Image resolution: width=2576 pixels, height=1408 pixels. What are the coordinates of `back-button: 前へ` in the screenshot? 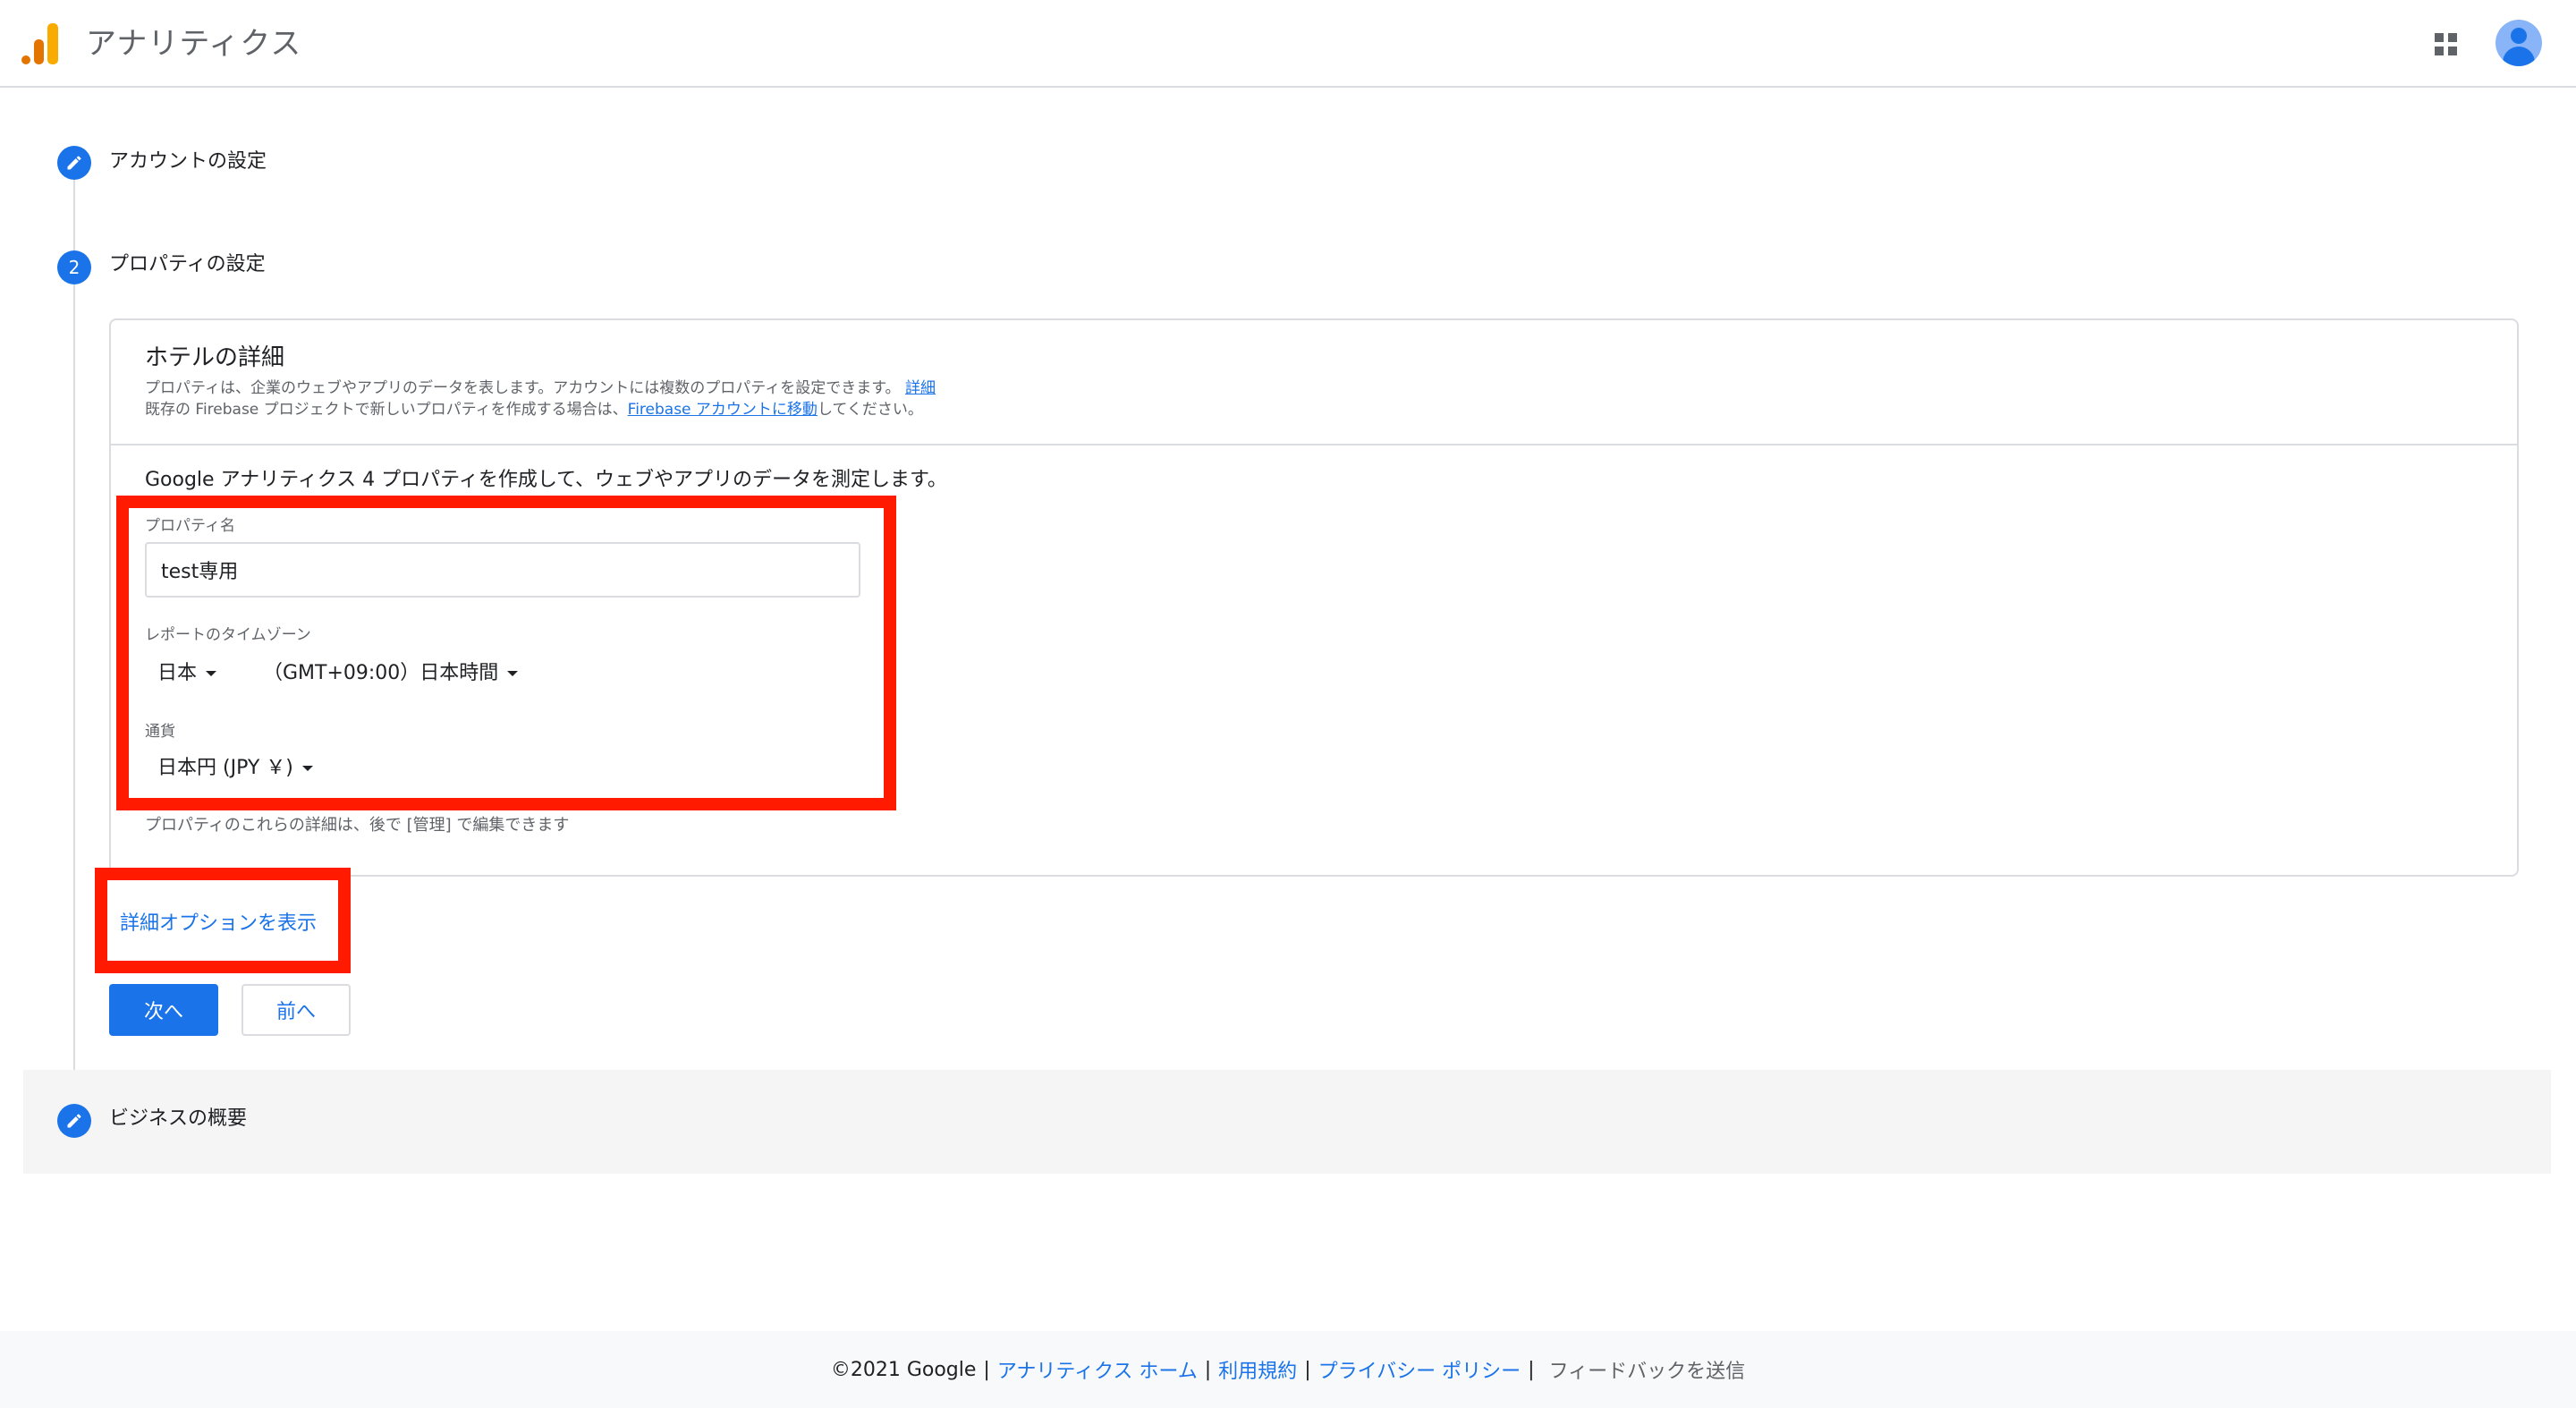 It's located at (296, 1010).